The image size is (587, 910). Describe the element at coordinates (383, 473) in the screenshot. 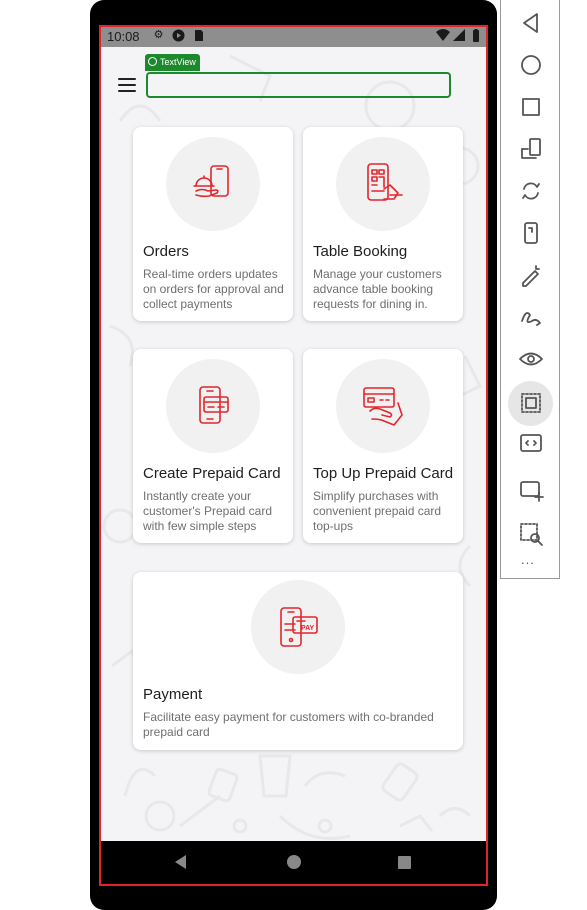

I see `card-title: Top Up Prepaid Card` at that location.